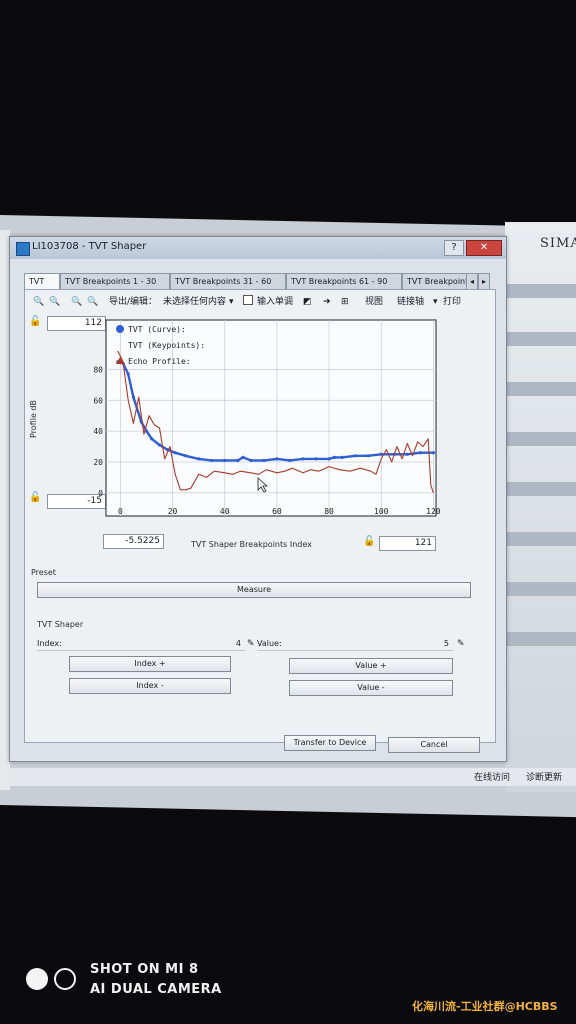 The width and height of the screenshot is (576, 1024). Describe the element at coordinates (38, 302) in the screenshot. I see `zoom-in-icon: 🔍` at that location.